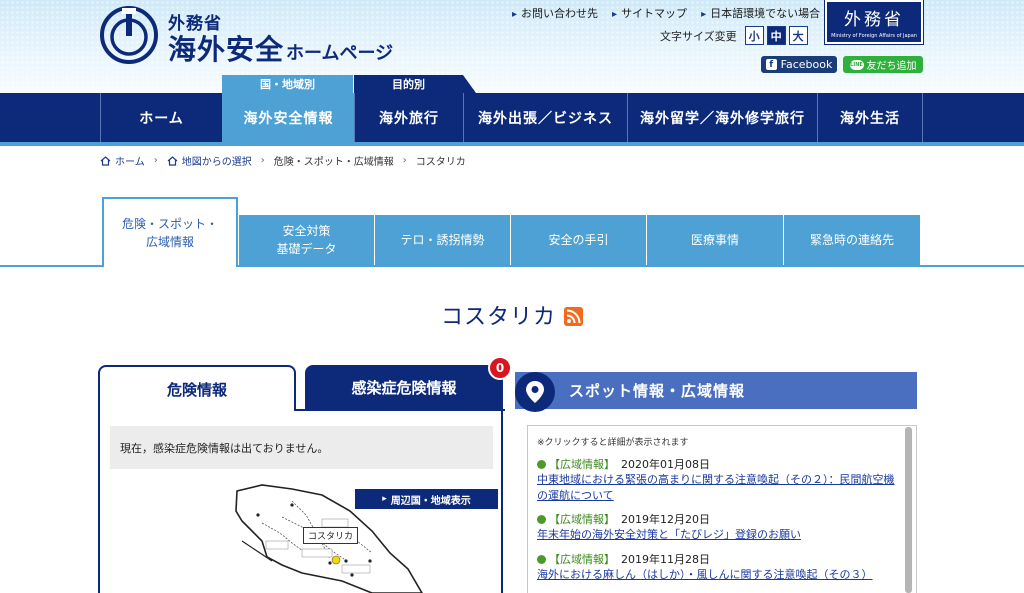 This screenshot has width=1024, height=593. Describe the element at coordinates (400, 410) in the screenshot. I see `tab-baseline` at that location.